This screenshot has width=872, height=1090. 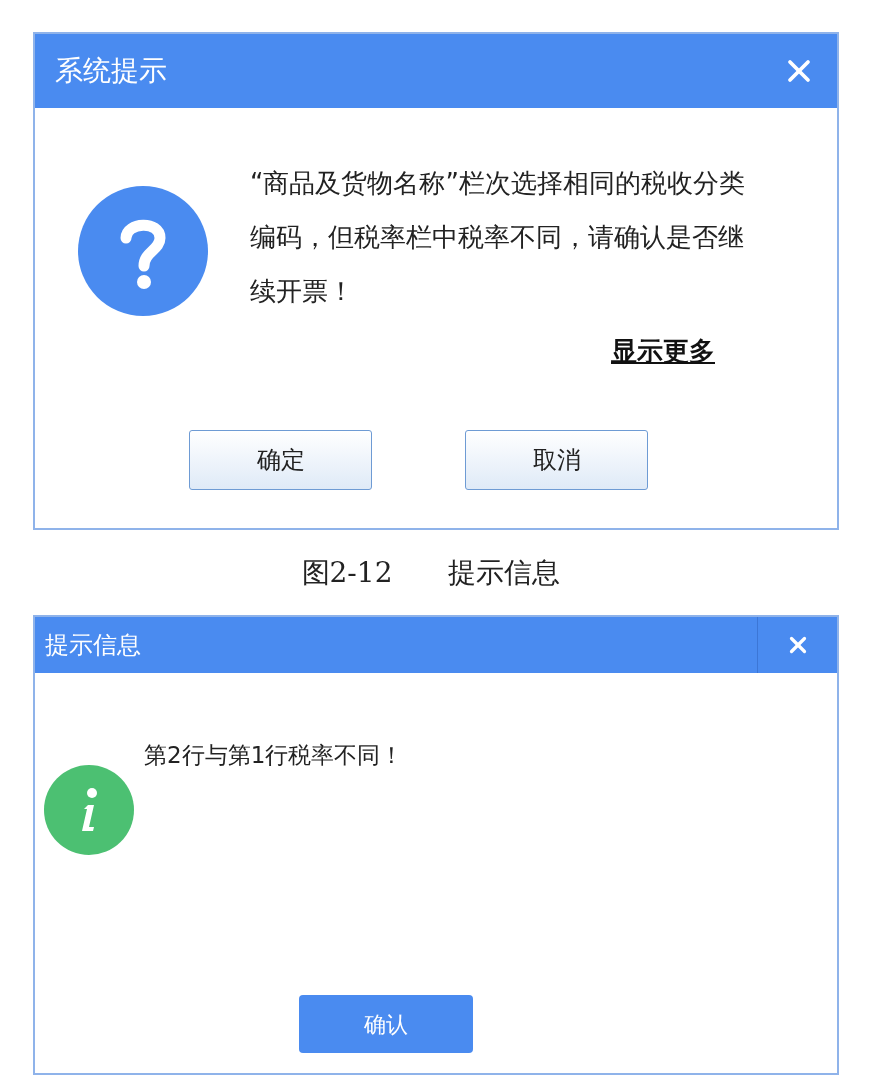 I want to click on dialog-button: 取消, so click(x=556, y=460).